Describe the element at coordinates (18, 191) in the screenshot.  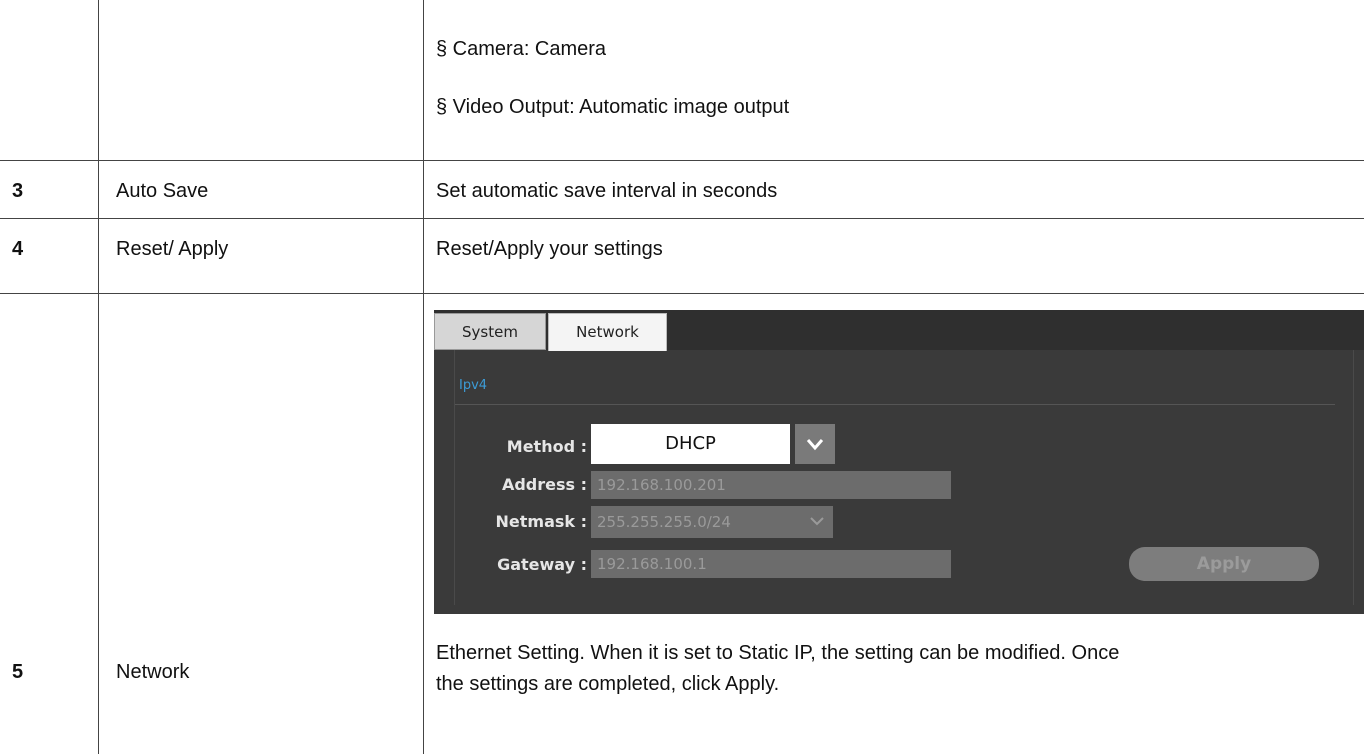
I see `row-number: 3` at that location.